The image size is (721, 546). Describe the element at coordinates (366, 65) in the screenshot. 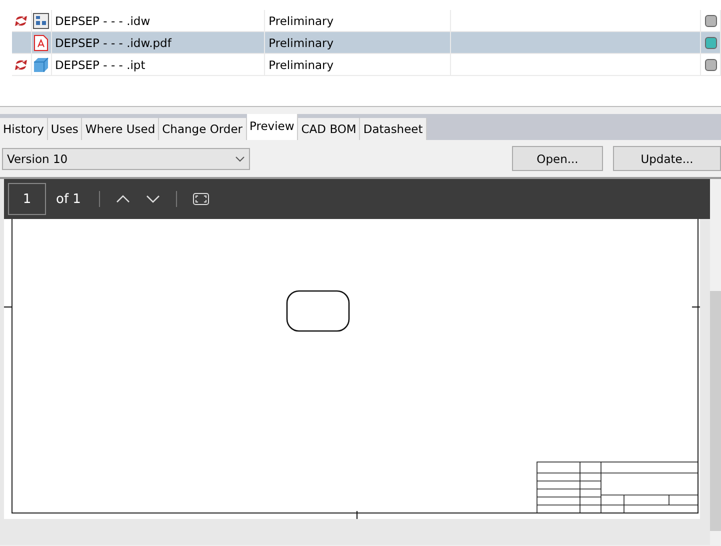

I see `file-row: DEPSEP - - - .ipt Preliminary` at that location.